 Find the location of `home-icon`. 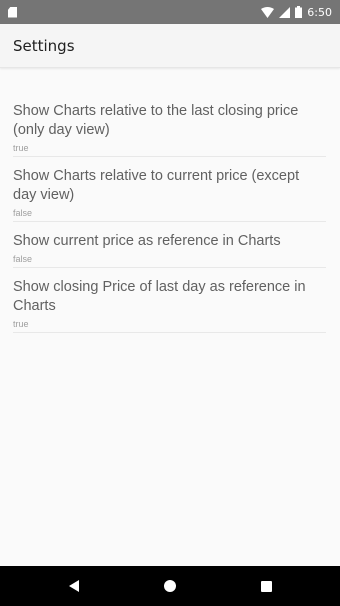

home-icon is located at coordinates (170, 586).